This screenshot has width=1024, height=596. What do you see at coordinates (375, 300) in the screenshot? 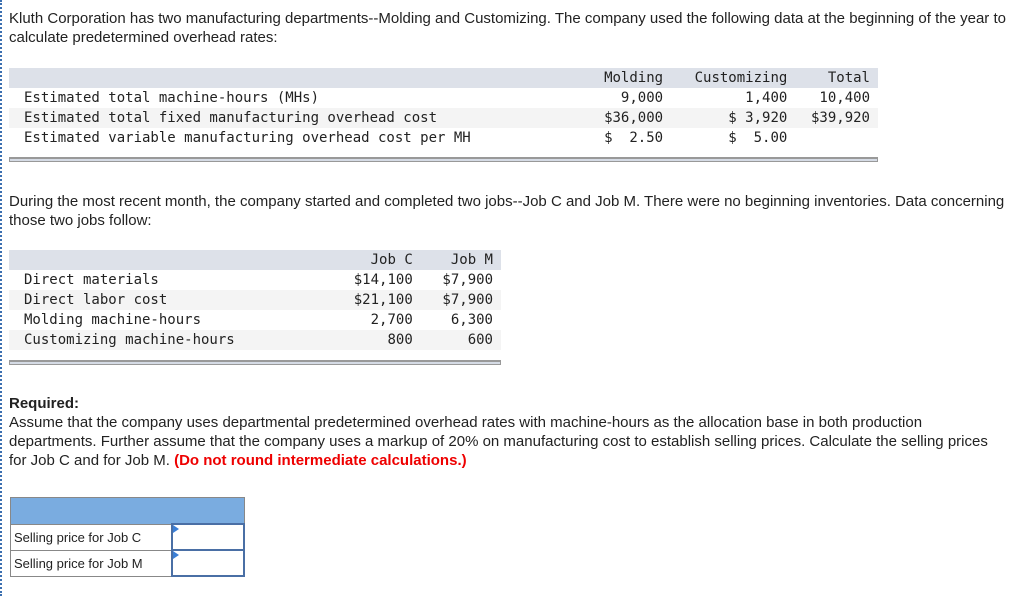
I see `cell-job-c: $21,100` at bounding box center [375, 300].